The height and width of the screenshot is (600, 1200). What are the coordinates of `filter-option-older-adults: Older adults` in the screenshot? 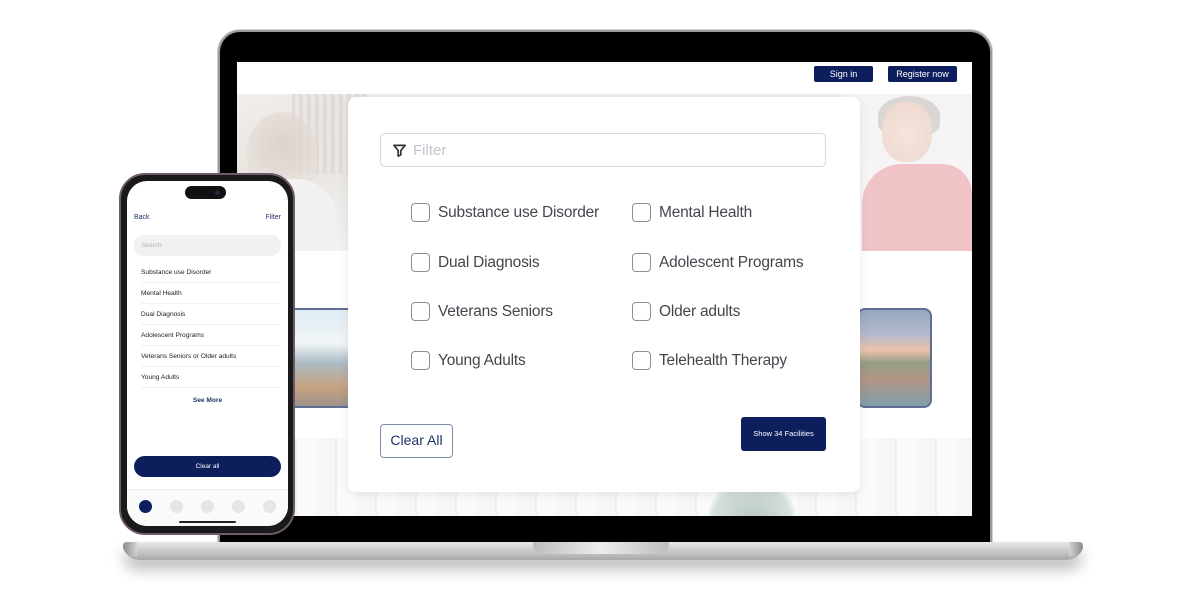 It's located at (686, 311).